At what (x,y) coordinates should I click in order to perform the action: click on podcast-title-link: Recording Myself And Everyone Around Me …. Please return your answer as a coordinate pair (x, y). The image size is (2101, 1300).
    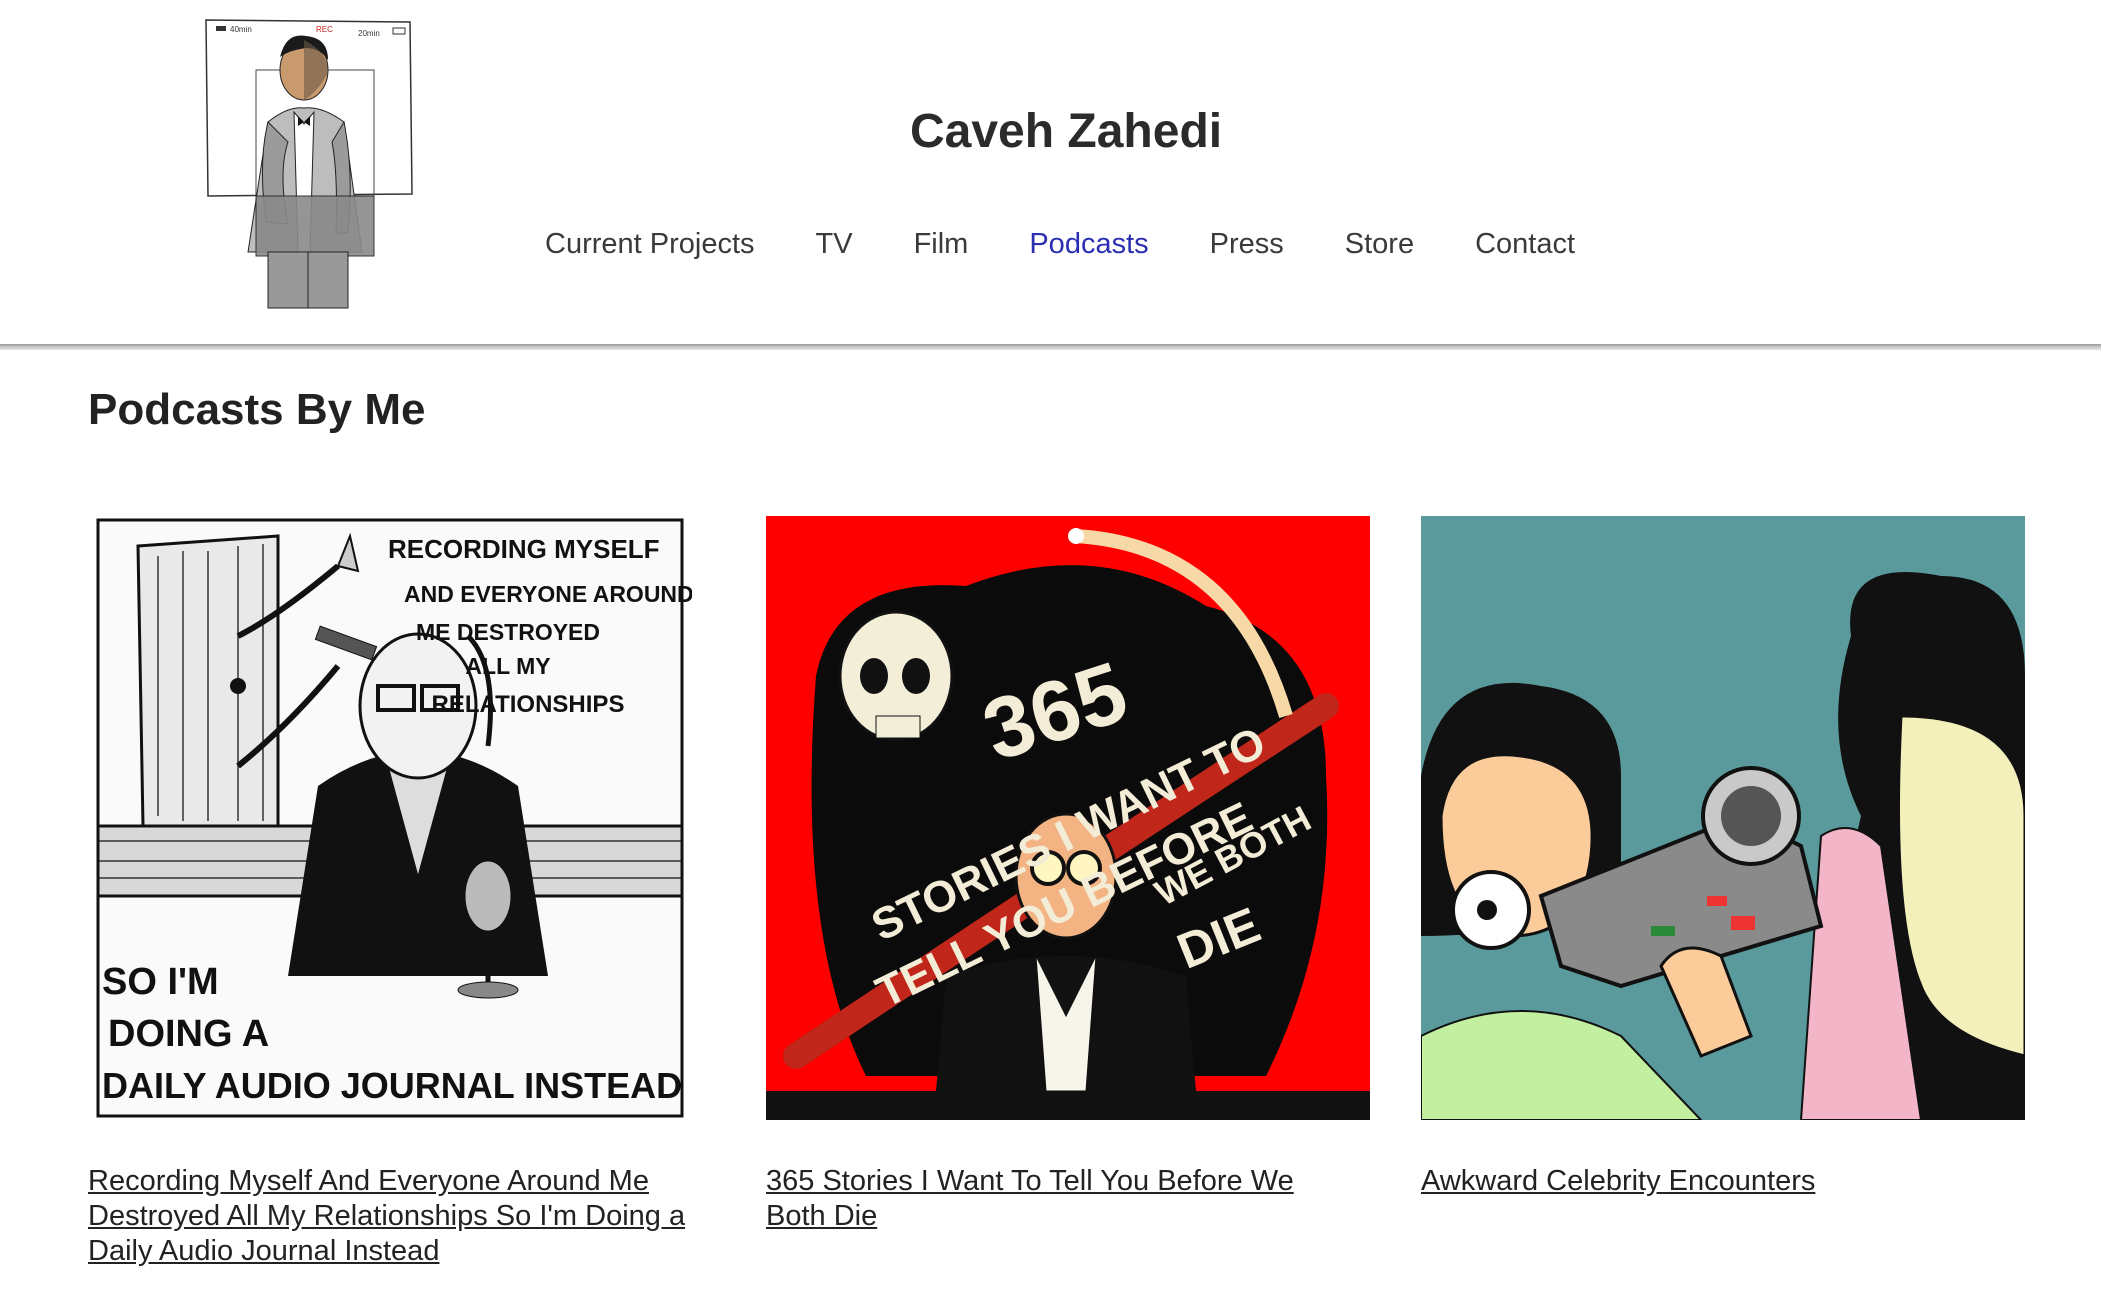
    Looking at the image, I should click on (388, 1216).